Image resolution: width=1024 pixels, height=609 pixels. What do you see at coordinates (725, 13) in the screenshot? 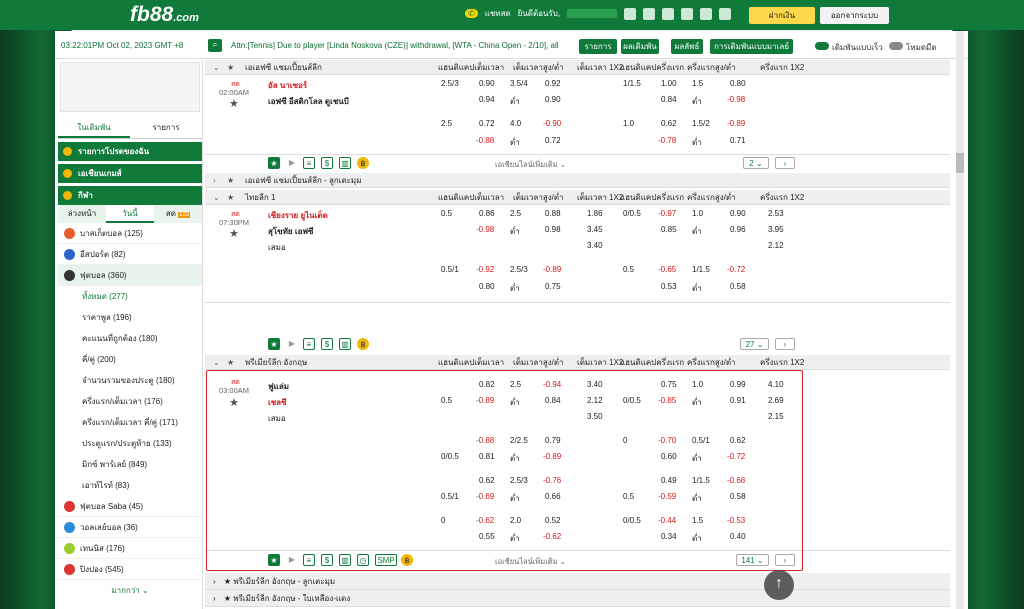
I see `mail-icon` at bounding box center [725, 13].